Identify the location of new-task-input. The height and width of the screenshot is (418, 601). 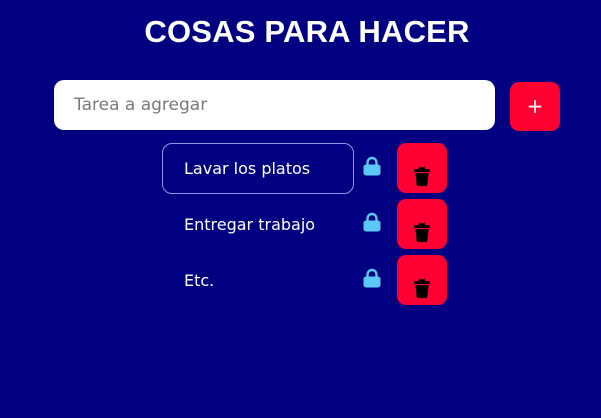
(274, 105).